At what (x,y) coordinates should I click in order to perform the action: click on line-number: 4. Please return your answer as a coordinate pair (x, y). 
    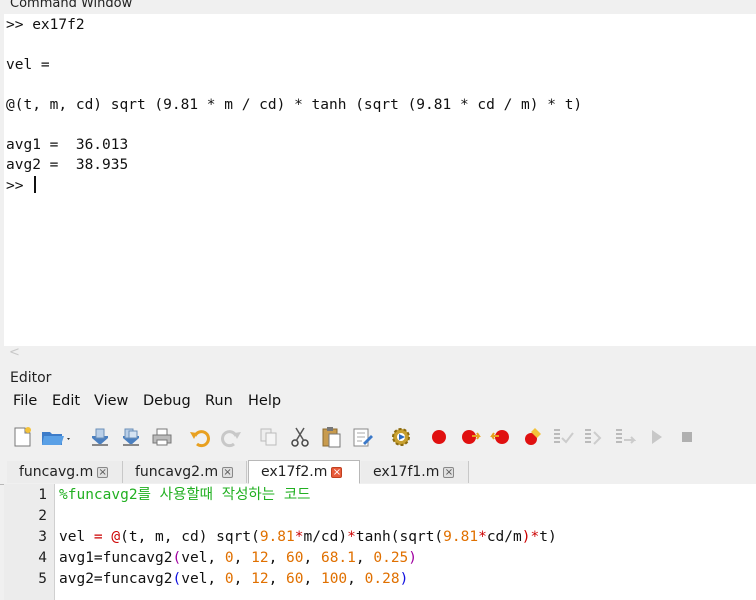
    Looking at the image, I should click on (42, 558).